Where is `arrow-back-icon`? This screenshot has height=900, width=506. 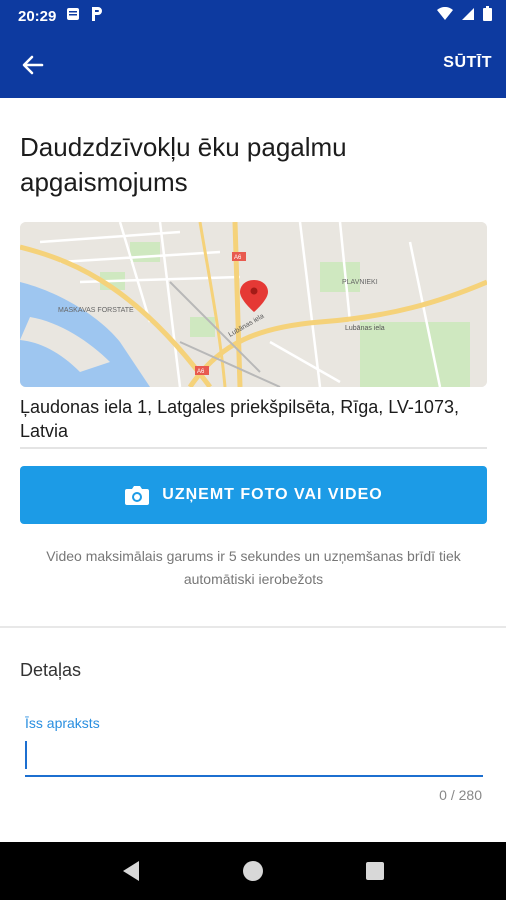 arrow-back-icon is located at coordinates (33, 65).